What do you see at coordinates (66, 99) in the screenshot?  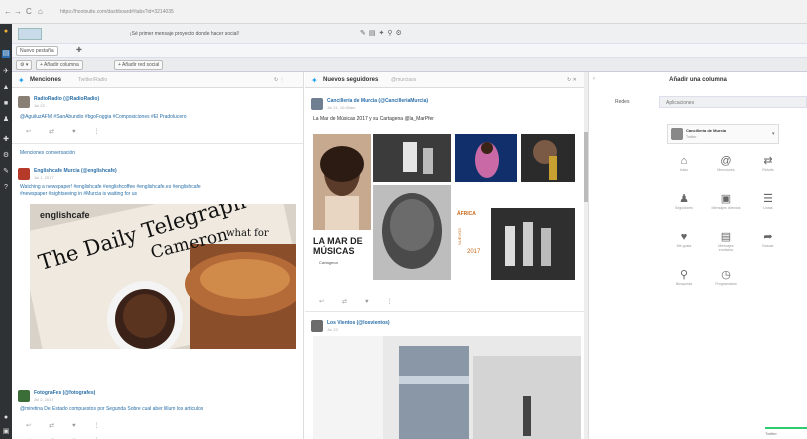 I see `tweet-user: RadioRadio (@RadioRadio)` at bounding box center [66, 99].